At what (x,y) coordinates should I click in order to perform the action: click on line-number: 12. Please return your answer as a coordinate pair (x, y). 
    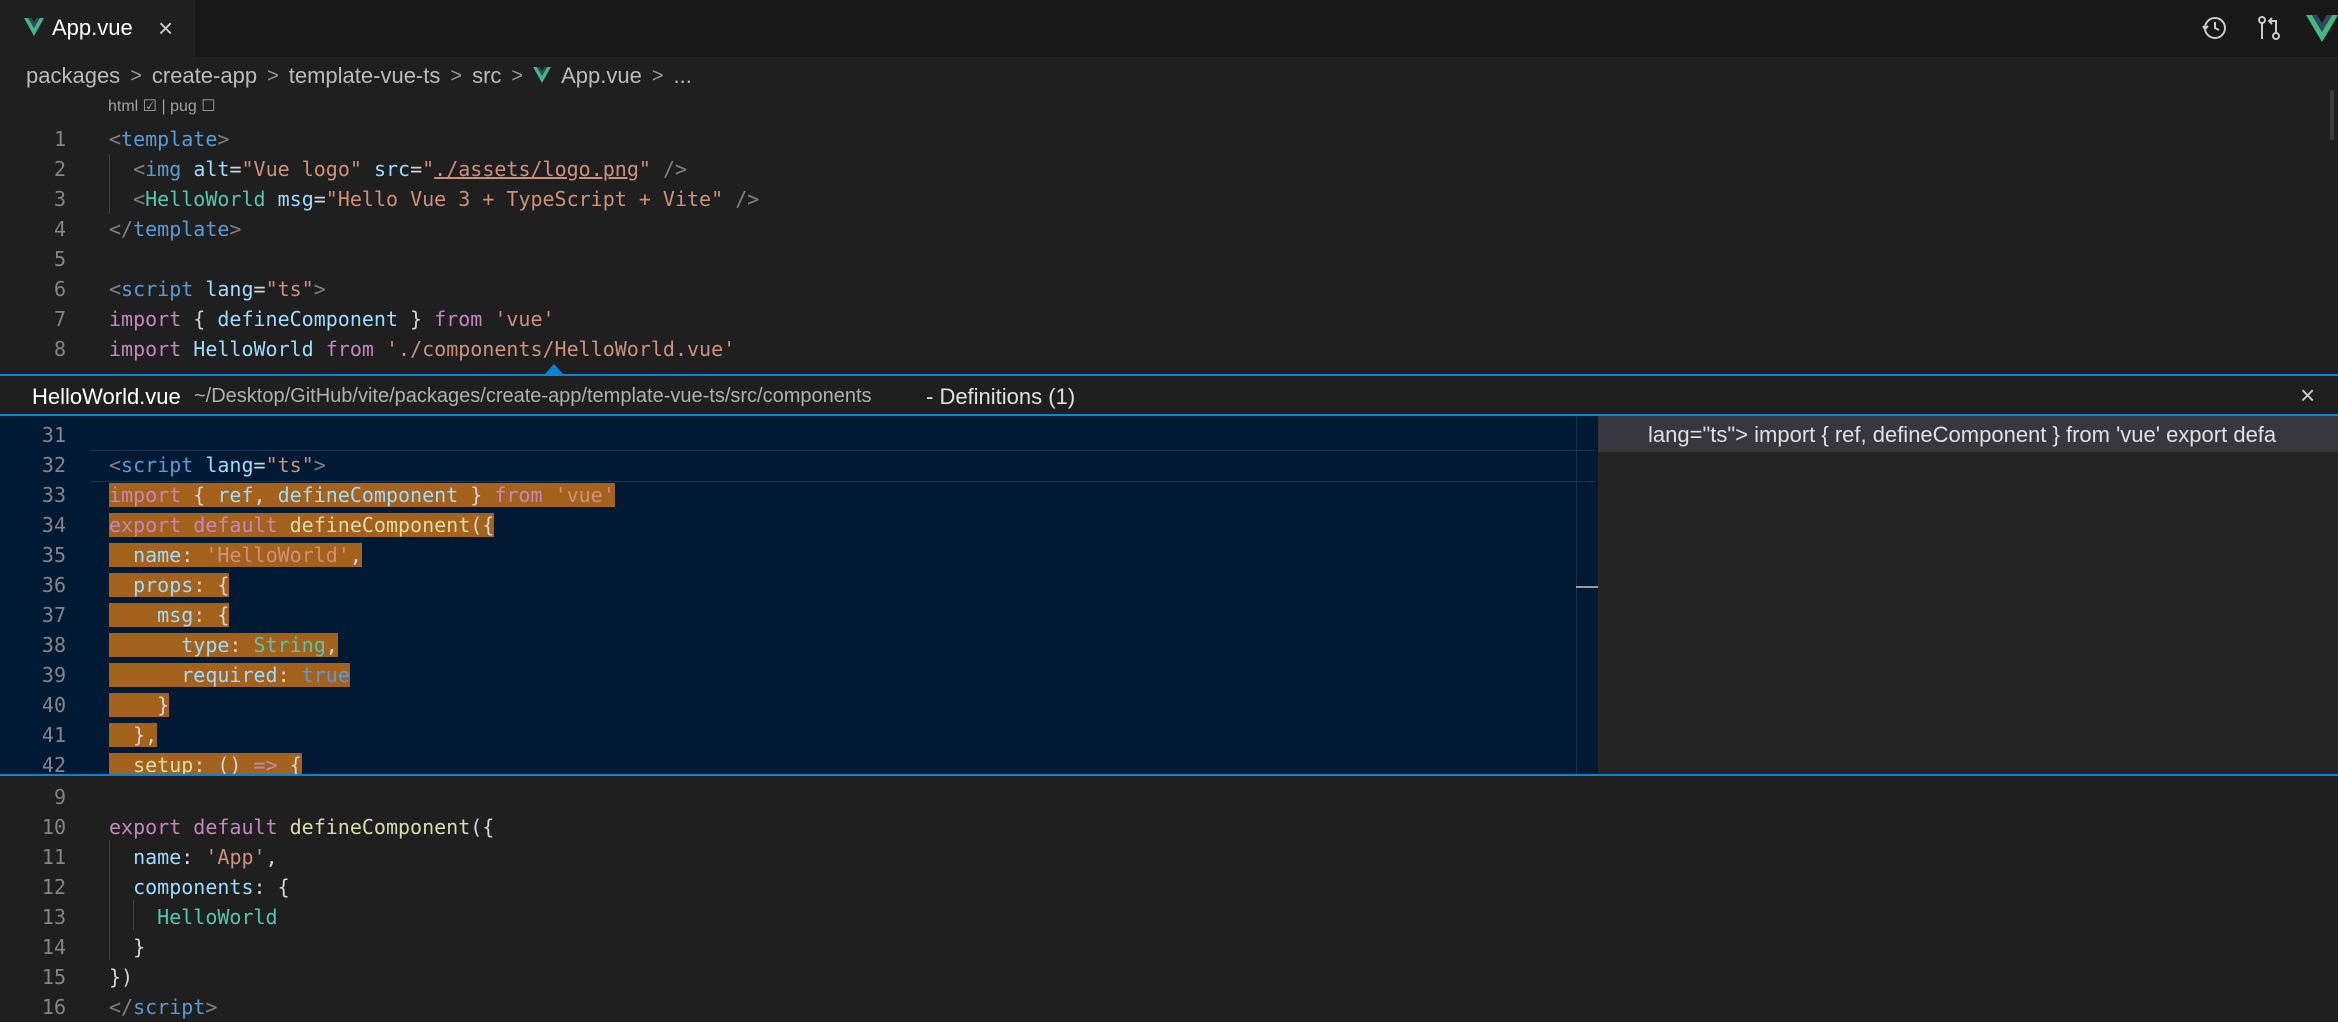
    Looking at the image, I should click on (53, 887).